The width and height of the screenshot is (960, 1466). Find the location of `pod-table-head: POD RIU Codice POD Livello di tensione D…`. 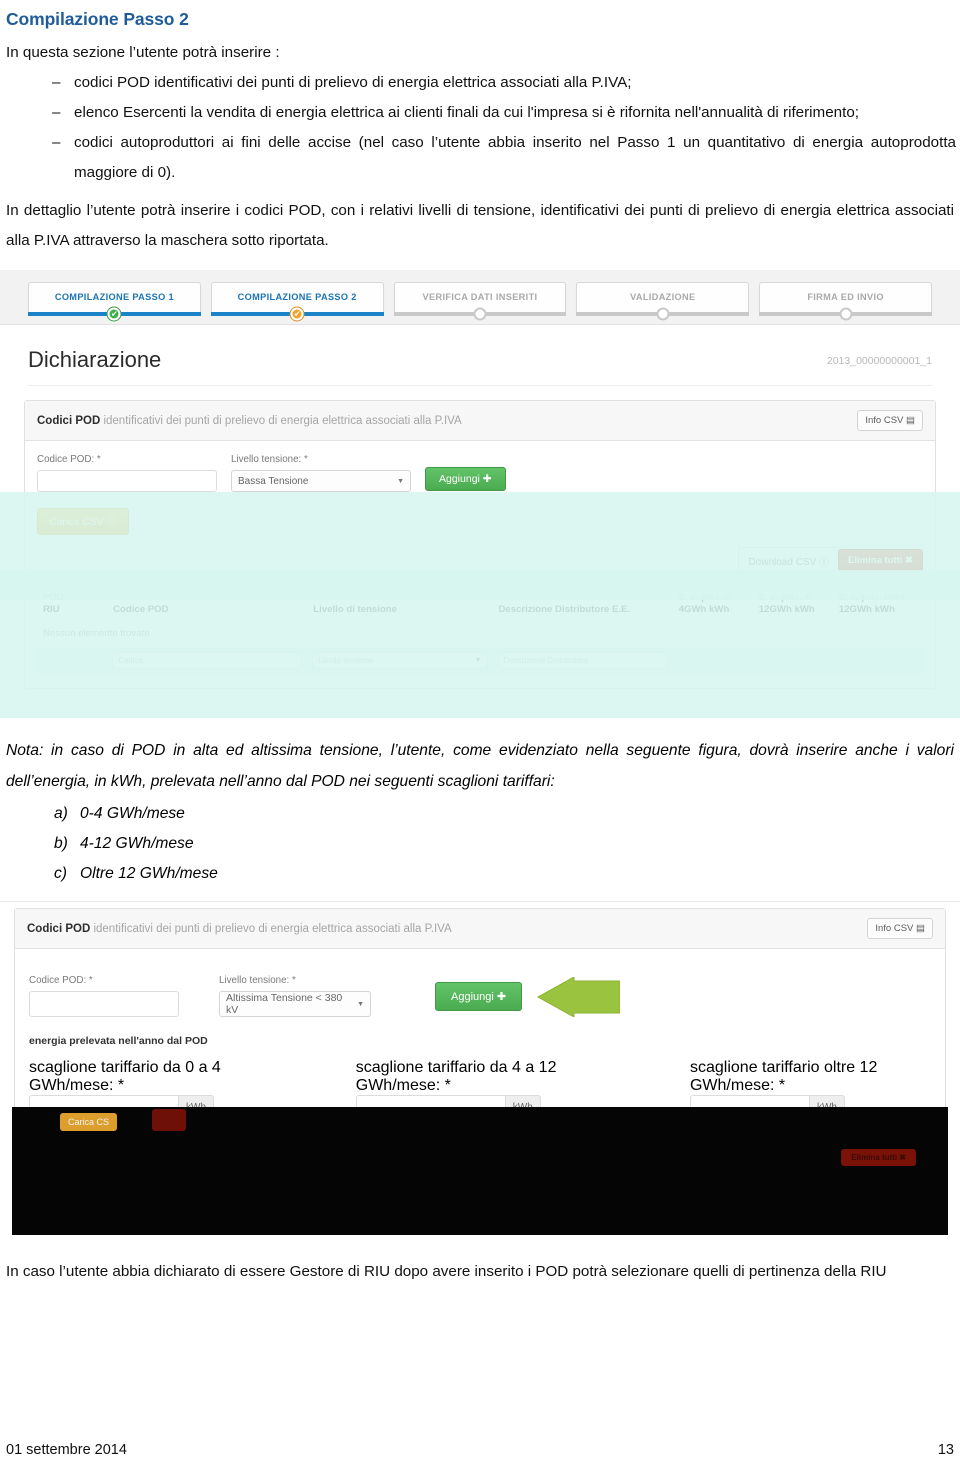

pod-table-head: POD RIU Codice POD Livello di tensione D… is located at coordinates (480, 607).